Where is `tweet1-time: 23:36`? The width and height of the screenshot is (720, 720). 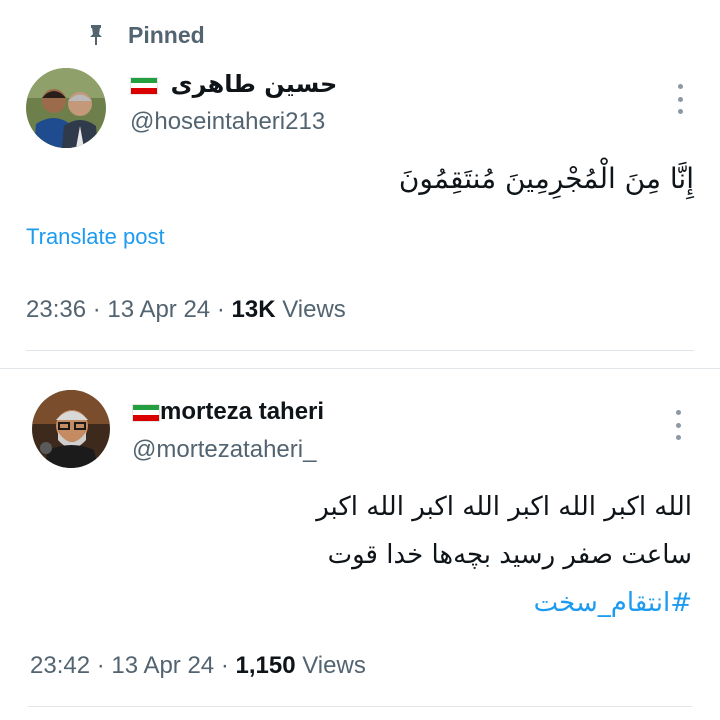
tweet1-time: 23:36 is located at coordinates (56, 309).